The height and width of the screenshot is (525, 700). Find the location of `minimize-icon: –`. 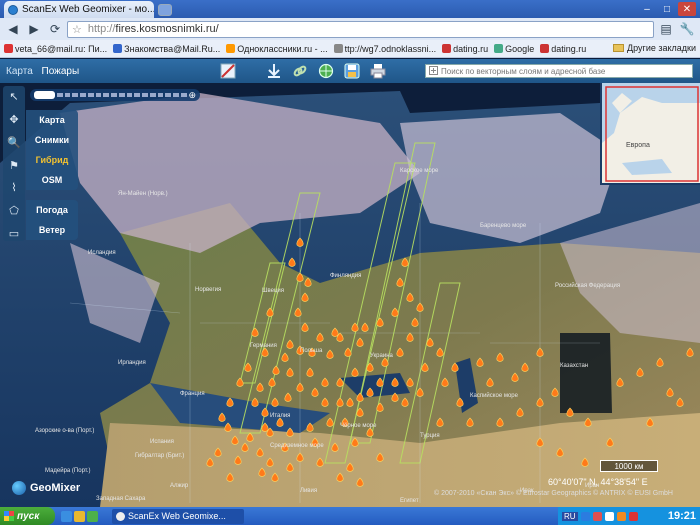

minimize-icon: – is located at coordinates (647, 9).